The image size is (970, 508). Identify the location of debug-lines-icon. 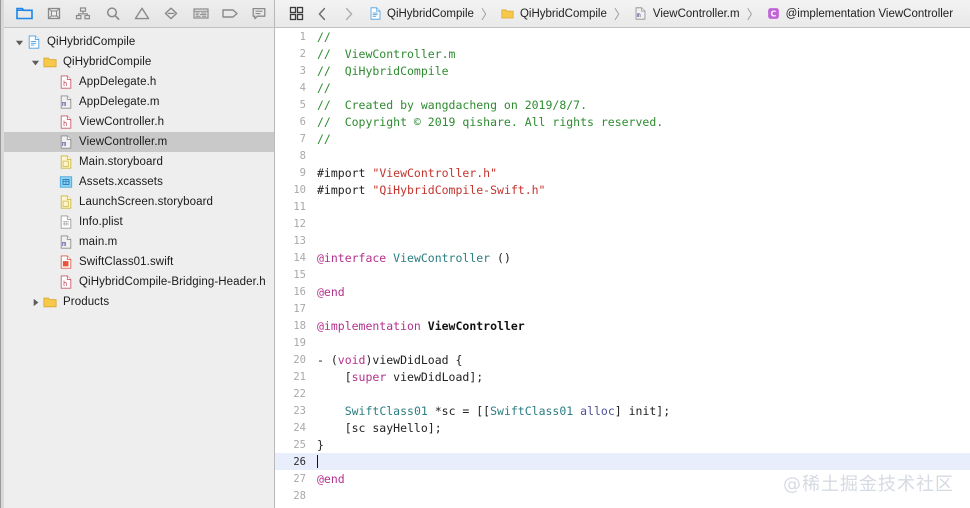
(200, 14).